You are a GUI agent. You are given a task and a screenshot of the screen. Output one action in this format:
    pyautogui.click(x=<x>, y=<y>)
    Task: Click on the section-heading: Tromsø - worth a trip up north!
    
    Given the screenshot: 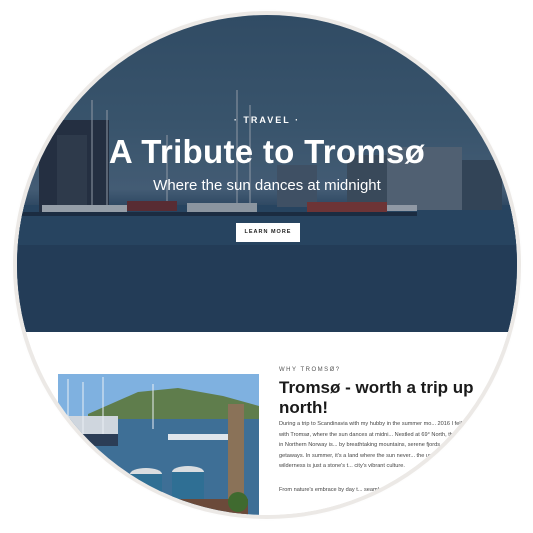 What is the action you would take?
    pyautogui.click(x=376, y=397)
    